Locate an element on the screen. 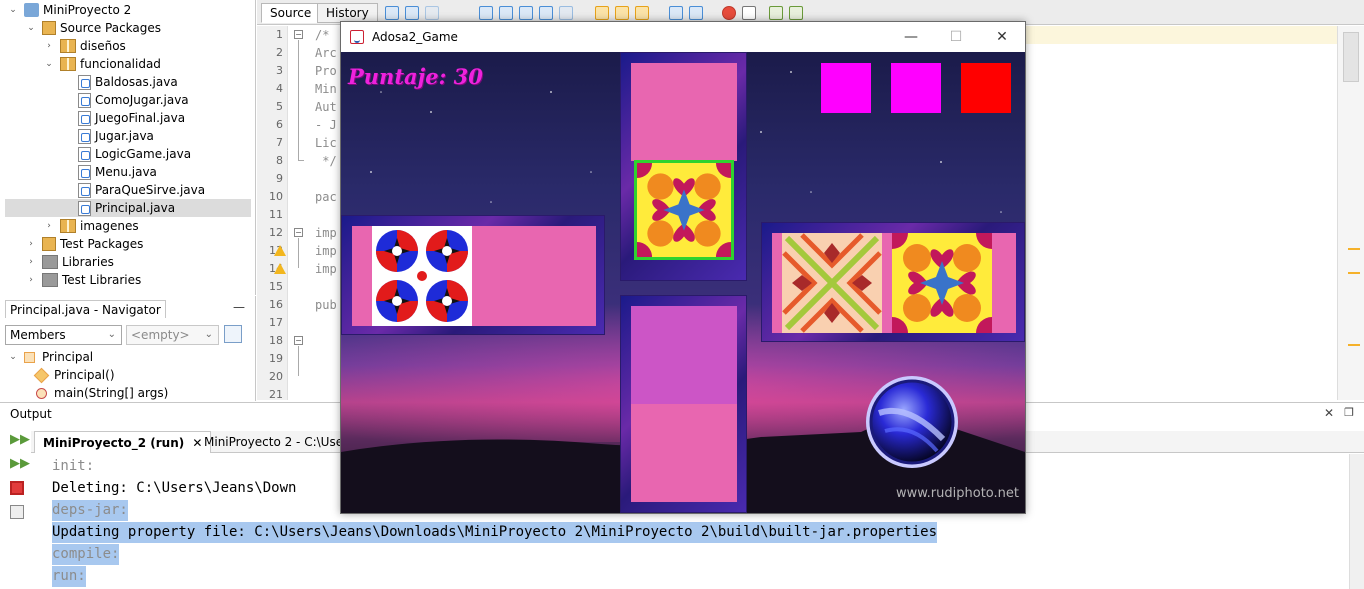  shift-left-icon is located at coordinates (676, 13).